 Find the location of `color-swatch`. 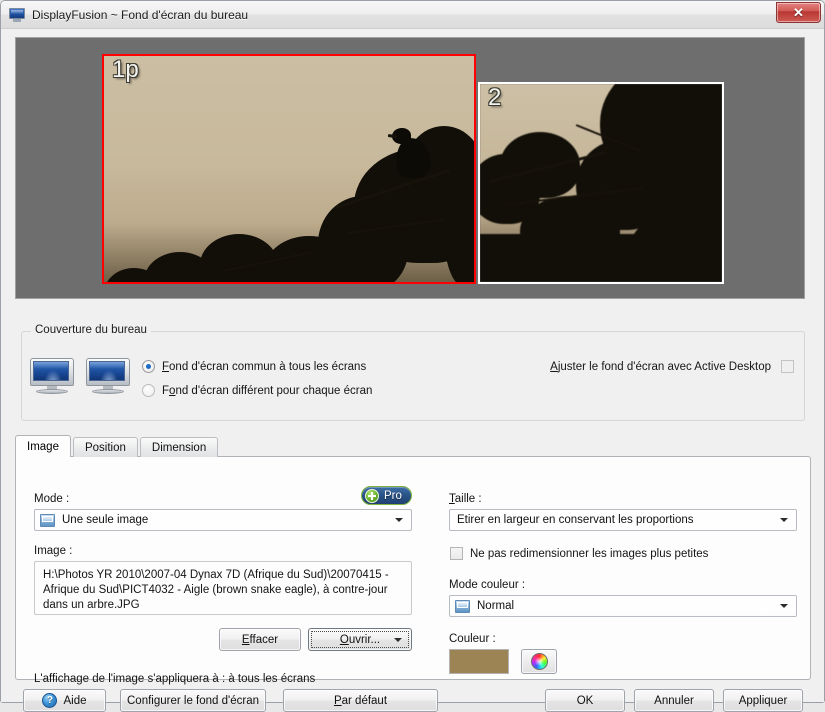

color-swatch is located at coordinates (479, 661).